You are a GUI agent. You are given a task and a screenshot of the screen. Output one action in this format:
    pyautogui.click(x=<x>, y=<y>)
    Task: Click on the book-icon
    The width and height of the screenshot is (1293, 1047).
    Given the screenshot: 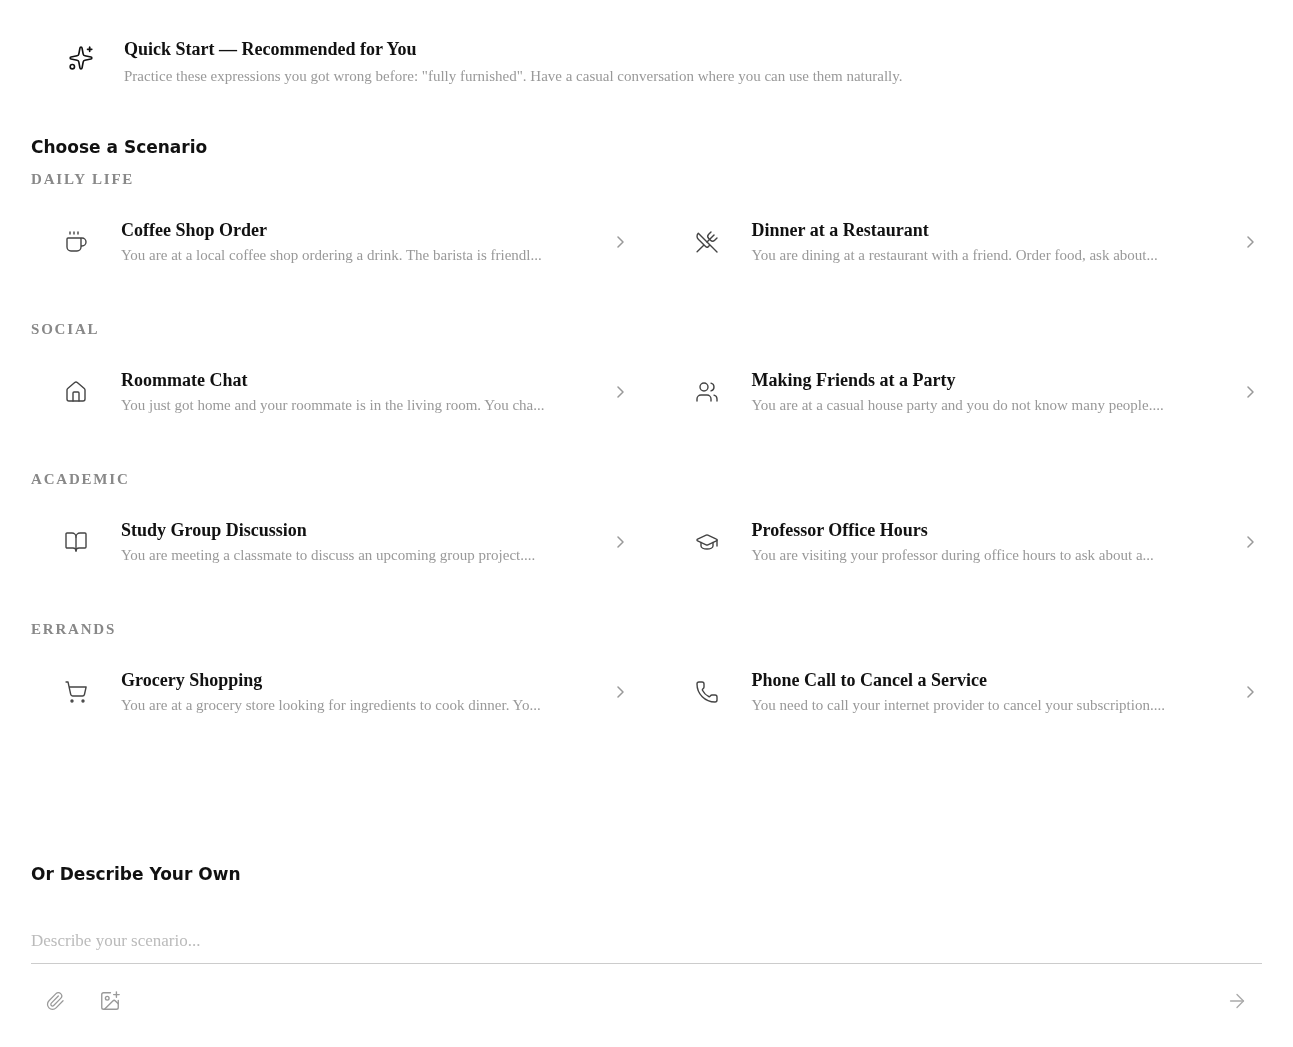 What is the action you would take?
    pyautogui.click(x=76, y=542)
    